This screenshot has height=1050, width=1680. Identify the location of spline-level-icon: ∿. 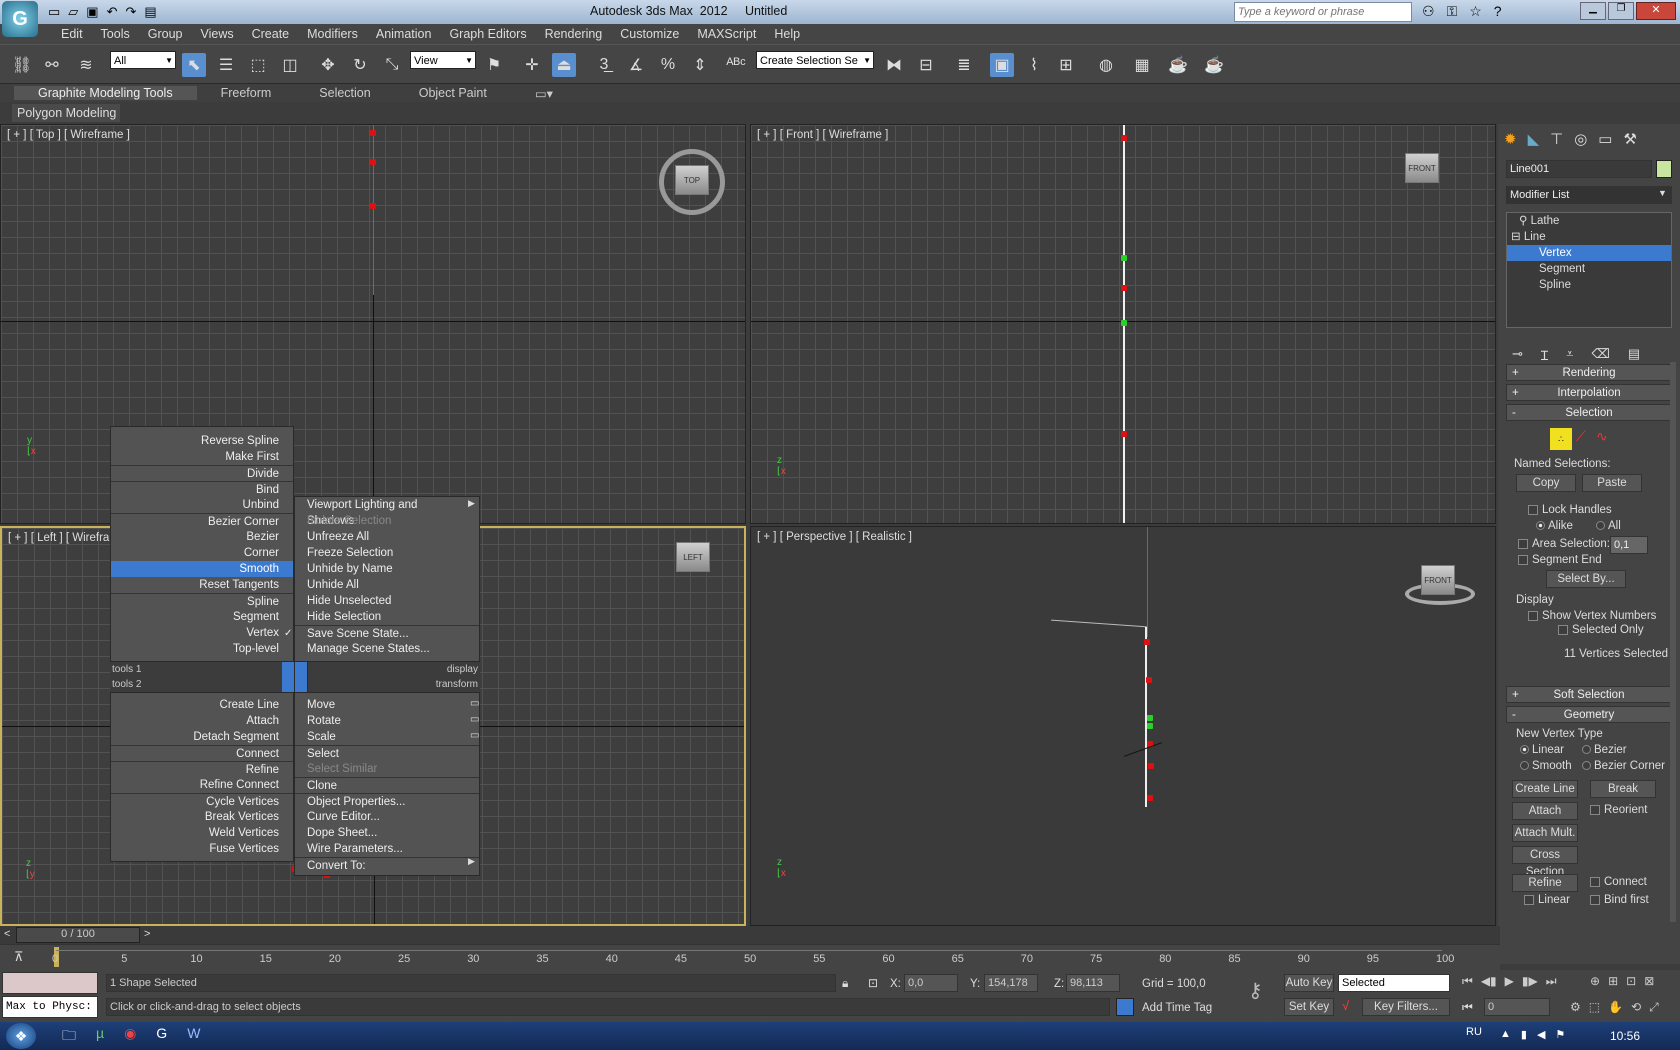
(1602, 436).